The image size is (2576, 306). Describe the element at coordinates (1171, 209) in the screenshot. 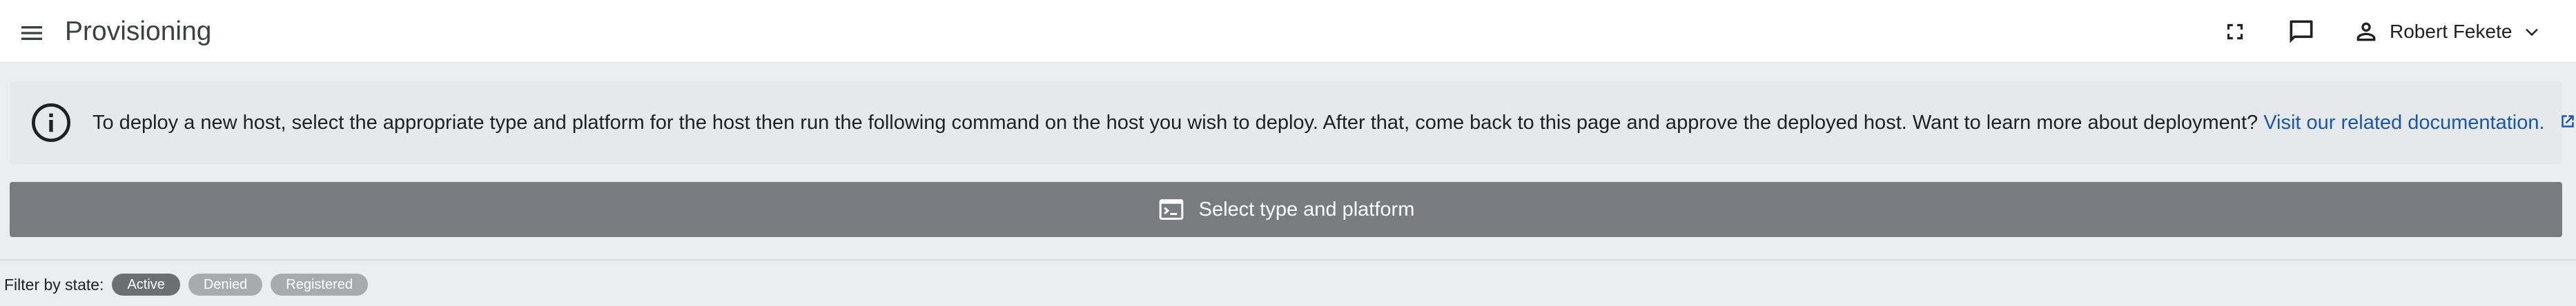

I see `terminal-icon` at that location.